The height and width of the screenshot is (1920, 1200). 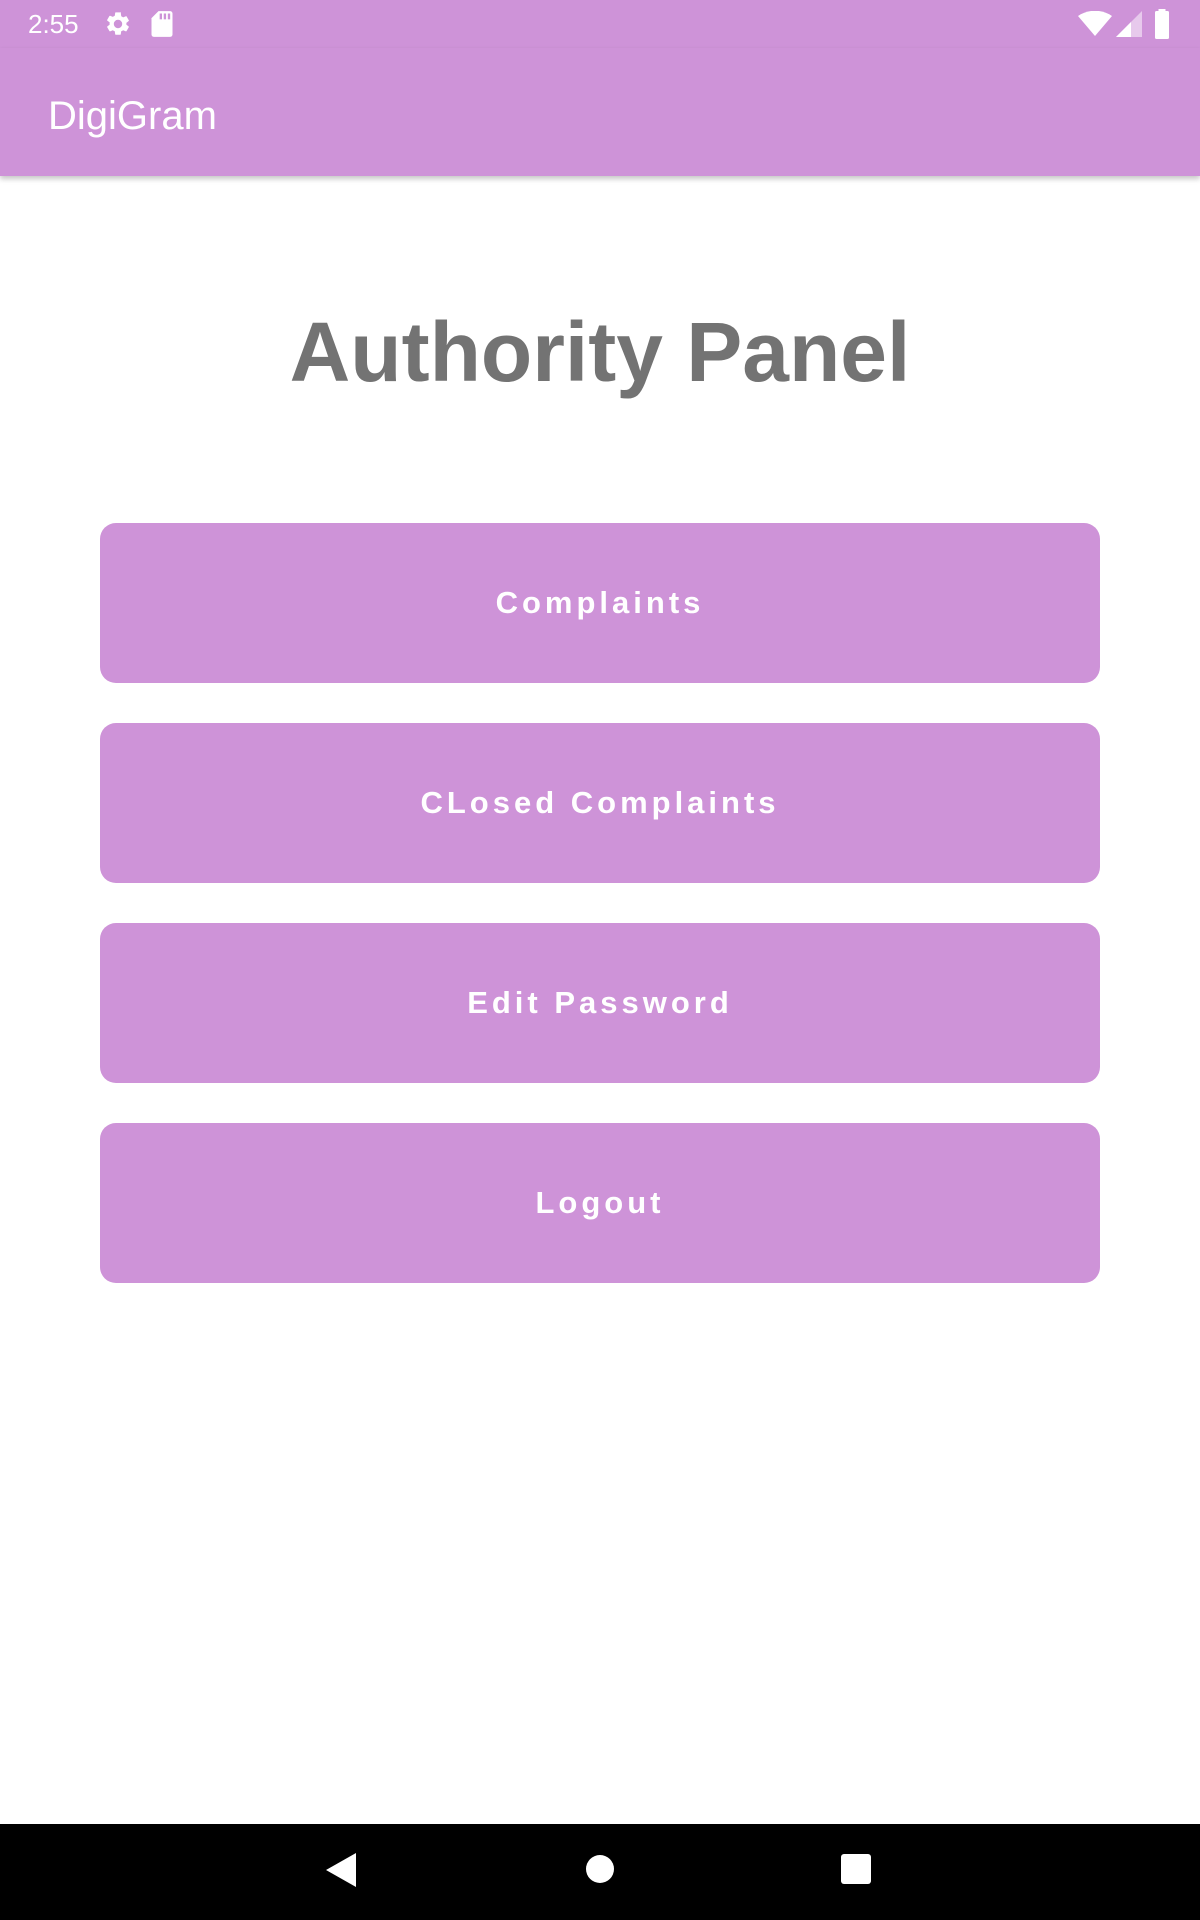 I want to click on wifi-icon, so click(x=1095, y=23).